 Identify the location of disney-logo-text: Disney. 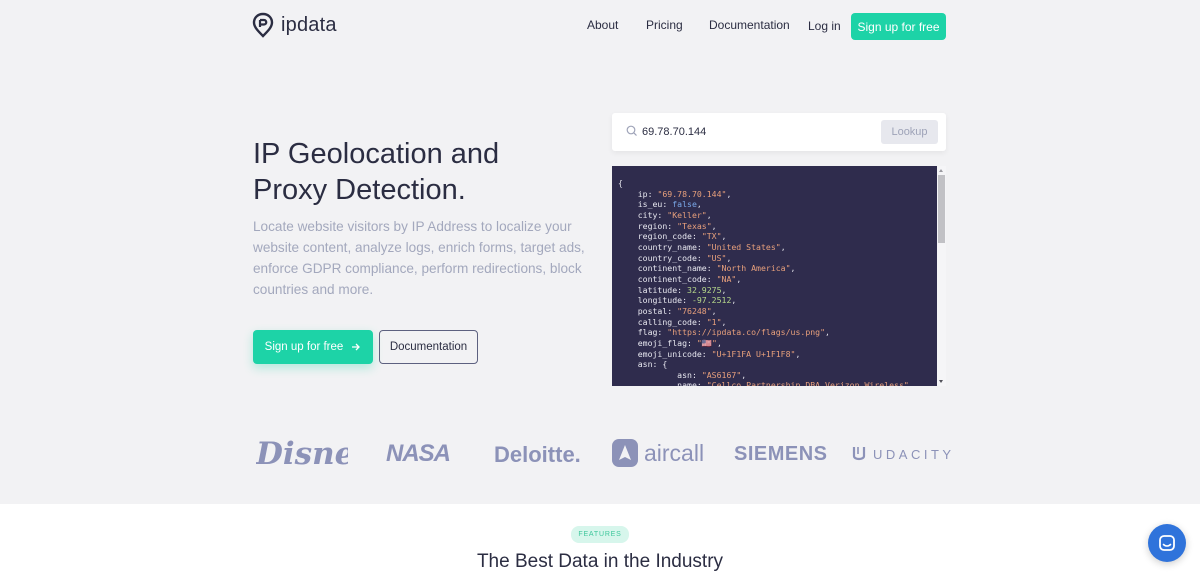
(302, 454).